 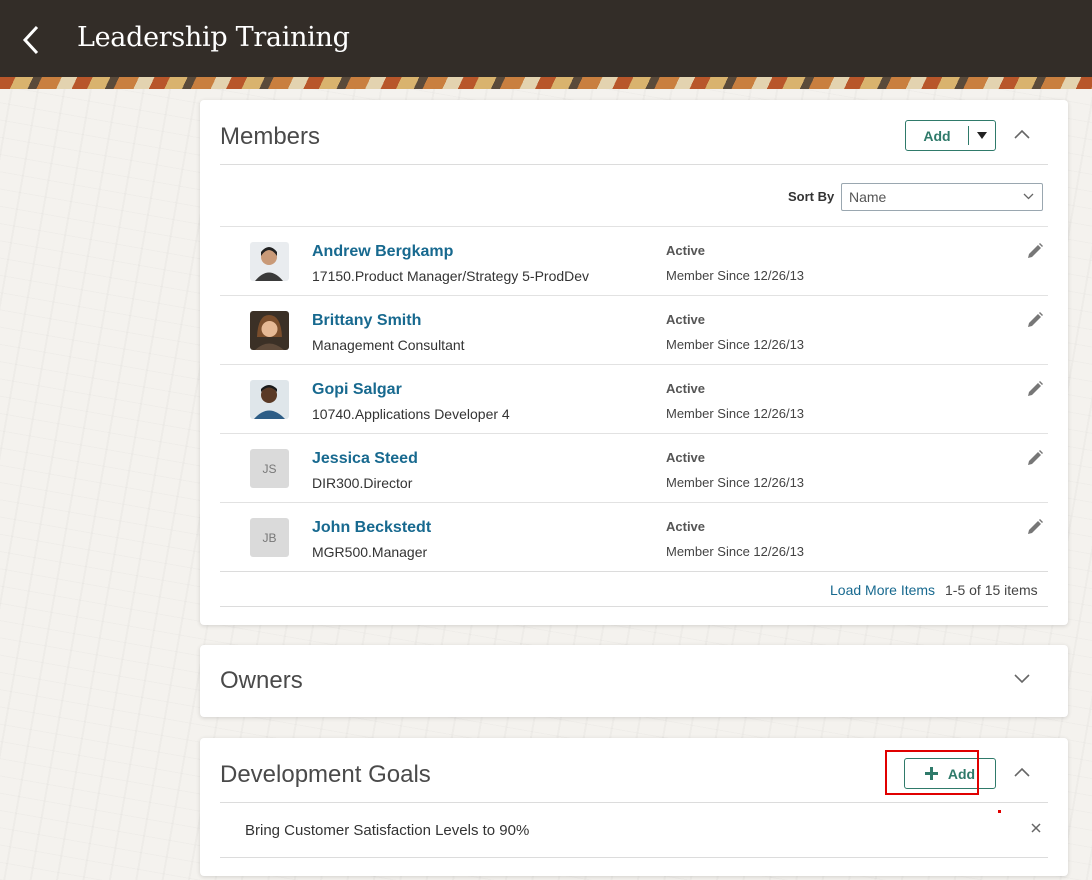 What do you see at coordinates (270, 136) in the screenshot?
I see `members-title: Members` at bounding box center [270, 136].